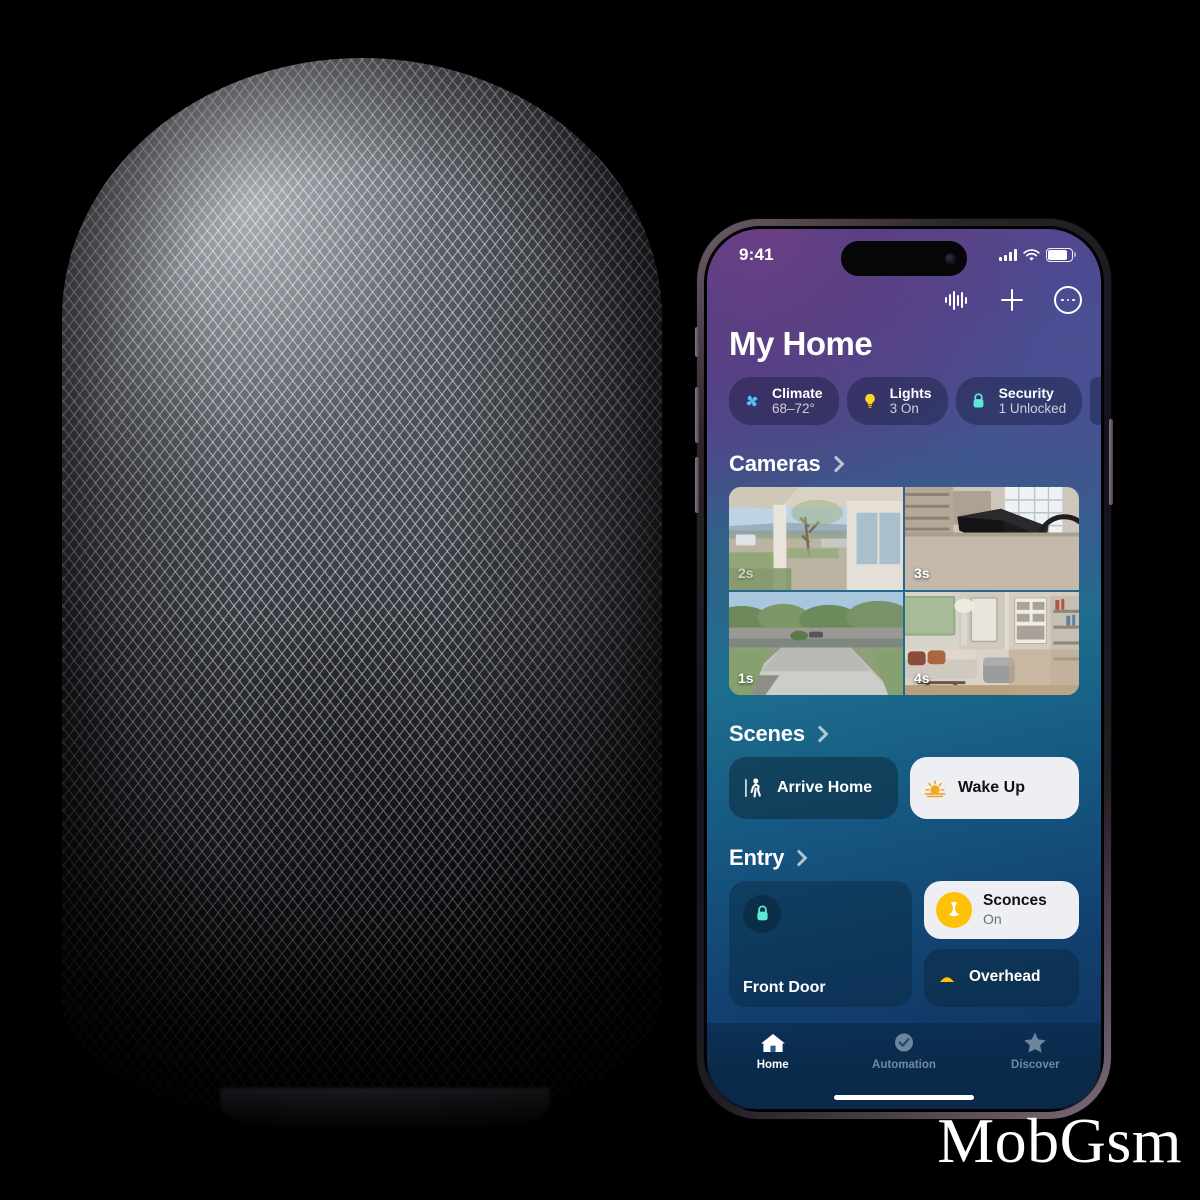 The height and width of the screenshot is (1200, 1200). I want to click on section-title: Entry, so click(757, 857).